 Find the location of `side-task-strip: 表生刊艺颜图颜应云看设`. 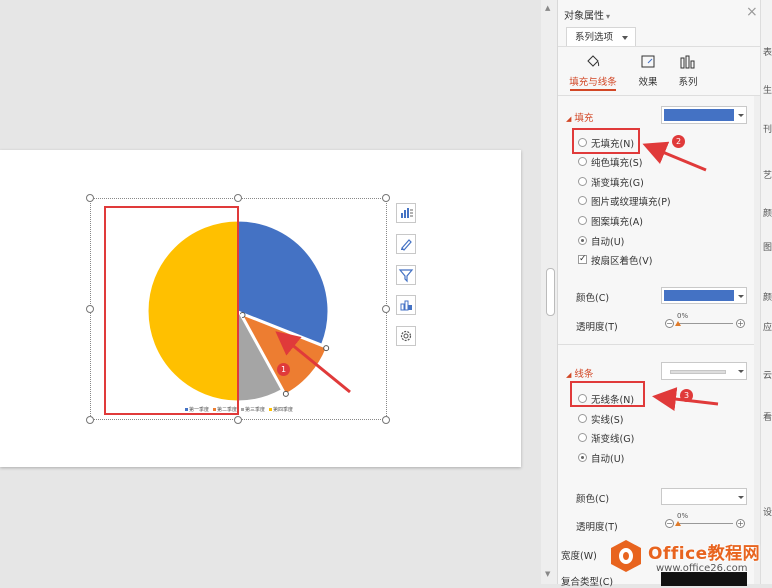

side-task-strip: 表生刊艺颜图颜应云看设 is located at coordinates (766, 292).